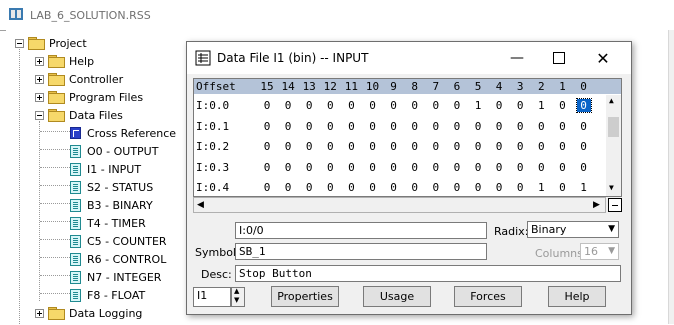 Image resolution: width=674 pixels, height=325 pixels. What do you see at coordinates (583, 105) in the screenshot?
I see `selected-bit-cell: 0` at bounding box center [583, 105].